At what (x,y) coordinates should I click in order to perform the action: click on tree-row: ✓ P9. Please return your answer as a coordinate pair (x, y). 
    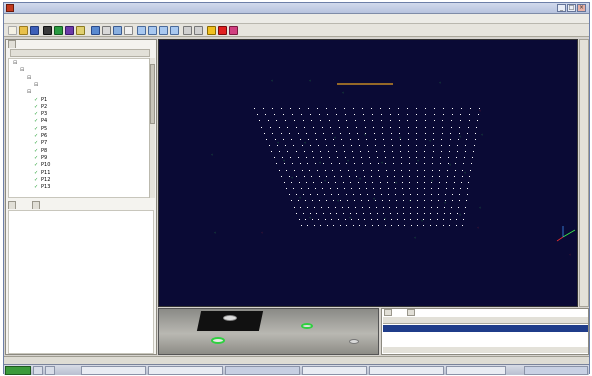
    Looking at the image, I should click on (79, 158).